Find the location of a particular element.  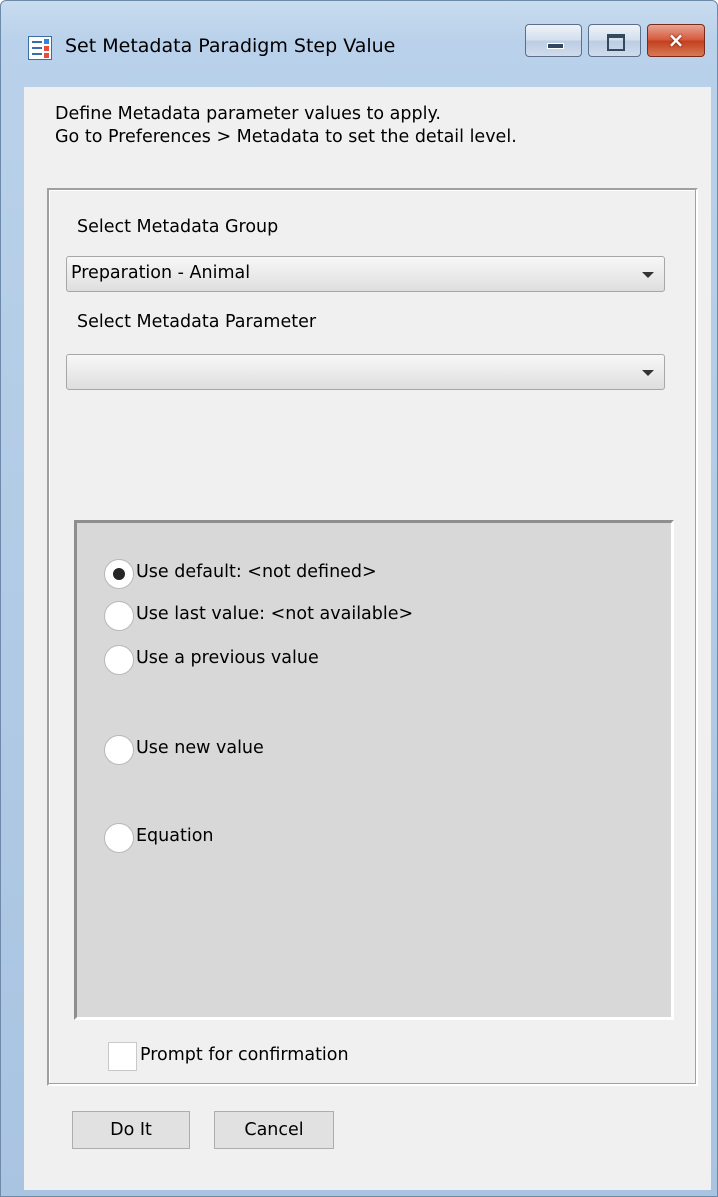

radio-label: Use a previous value is located at coordinates (227, 658).